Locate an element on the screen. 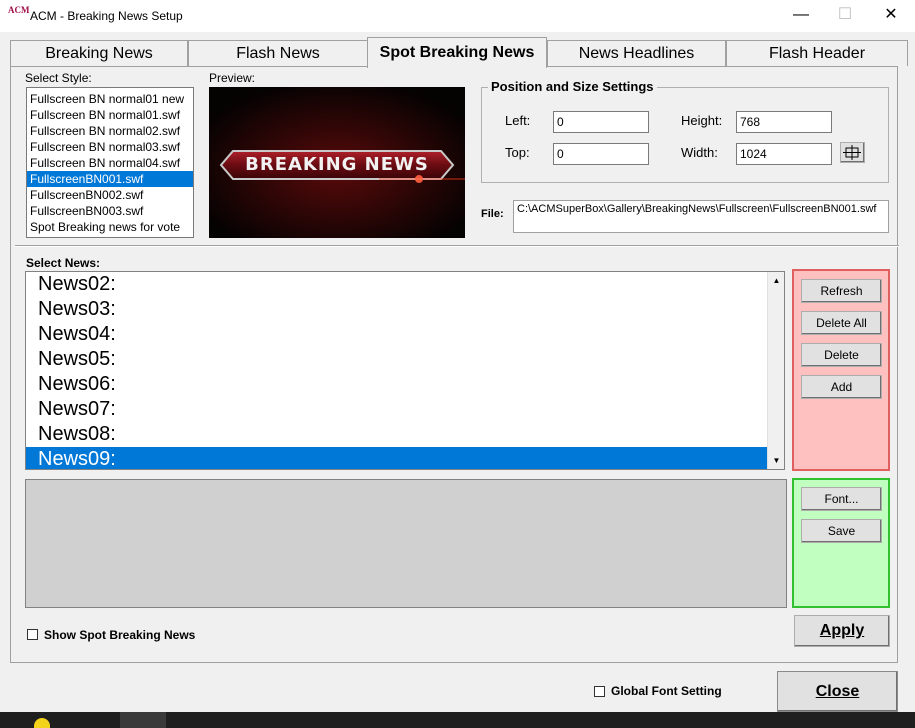 The height and width of the screenshot is (728, 915). list-item: Spot Breaking news for vote is located at coordinates (110, 227).